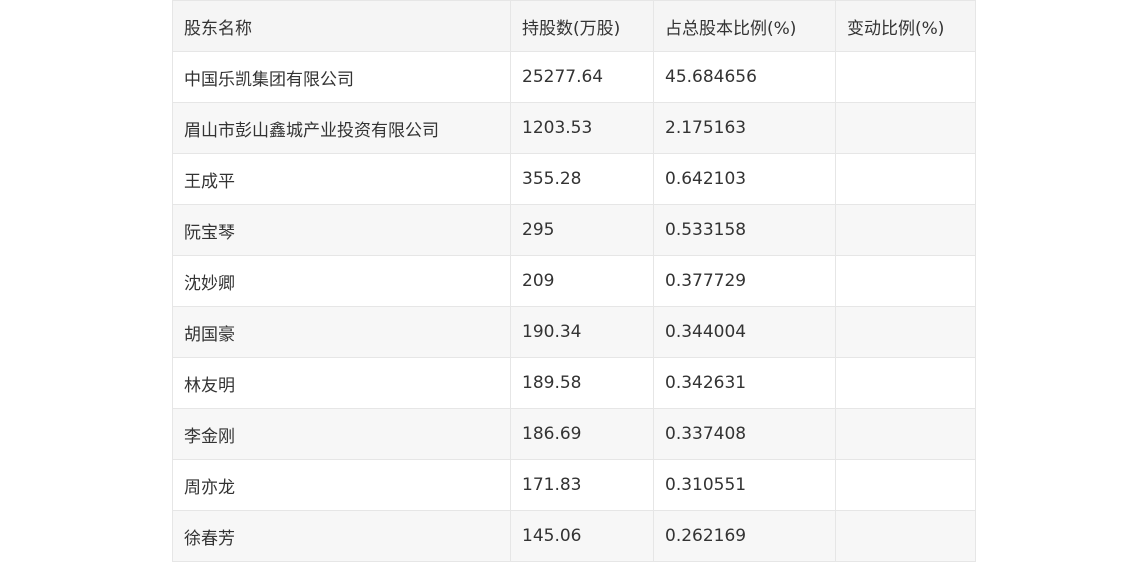  What do you see at coordinates (905, 26) in the screenshot?
I see `header-change-ratio: 变动比例(%)` at bounding box center [905, 26].